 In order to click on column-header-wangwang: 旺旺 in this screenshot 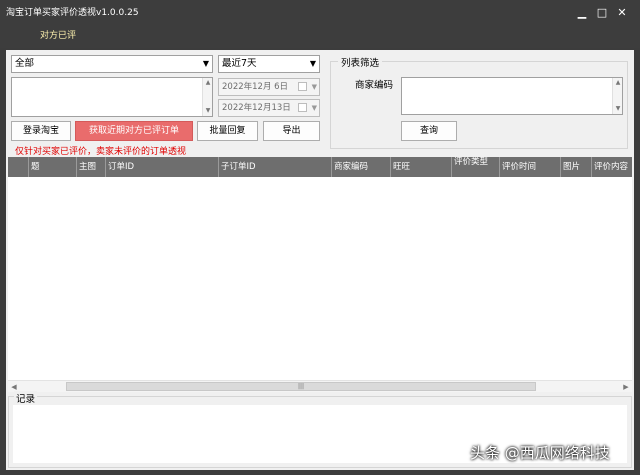, I will do `click(421, 167)`.